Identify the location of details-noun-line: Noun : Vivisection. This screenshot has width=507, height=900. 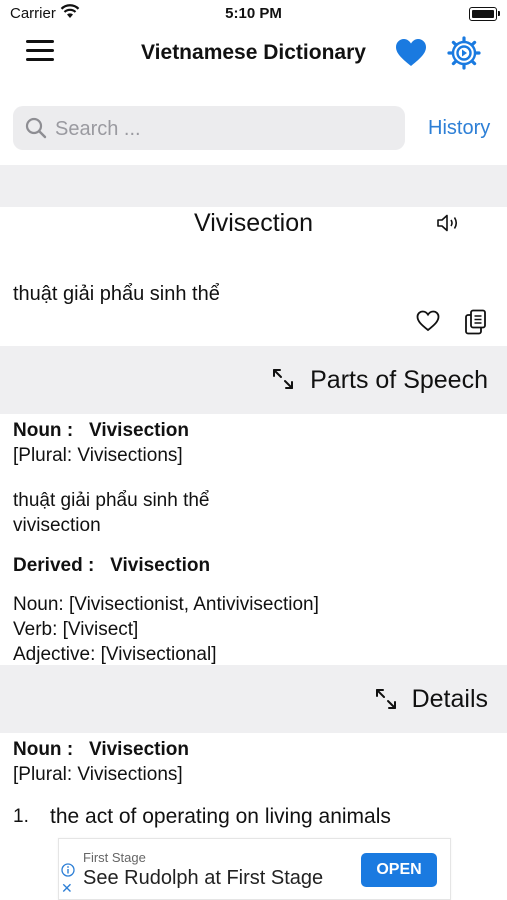
(101, 749).